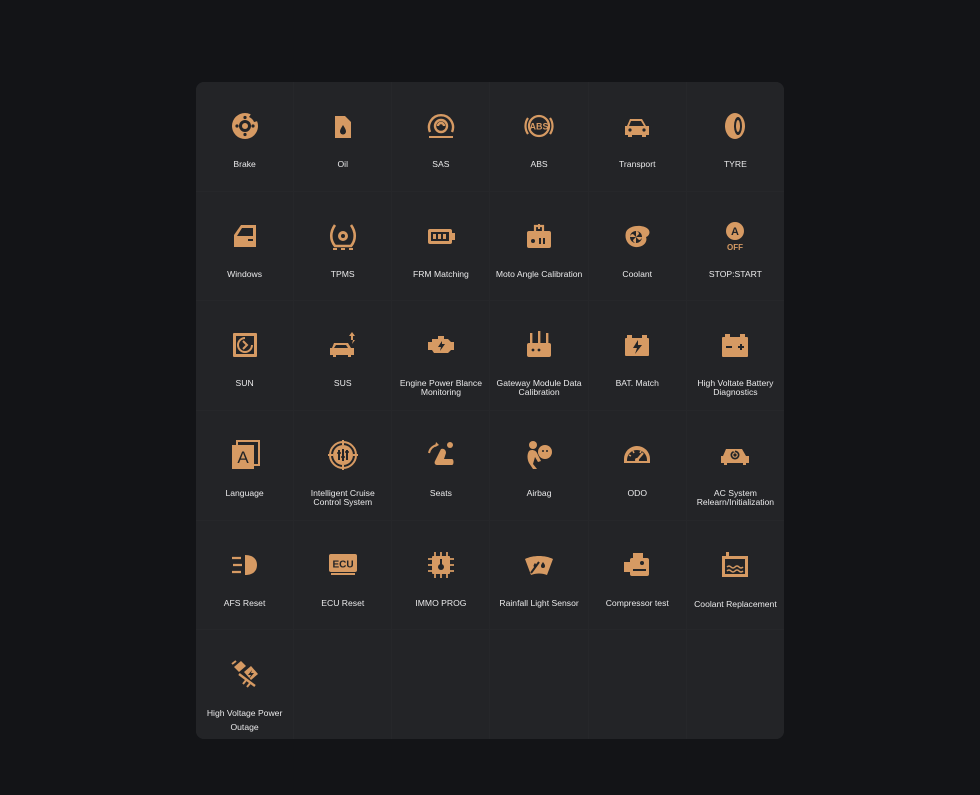  What do you see at coordinates (735, 345) in the screenshot?
I see `hv-battery-icon` at bounding box center [735, 345].